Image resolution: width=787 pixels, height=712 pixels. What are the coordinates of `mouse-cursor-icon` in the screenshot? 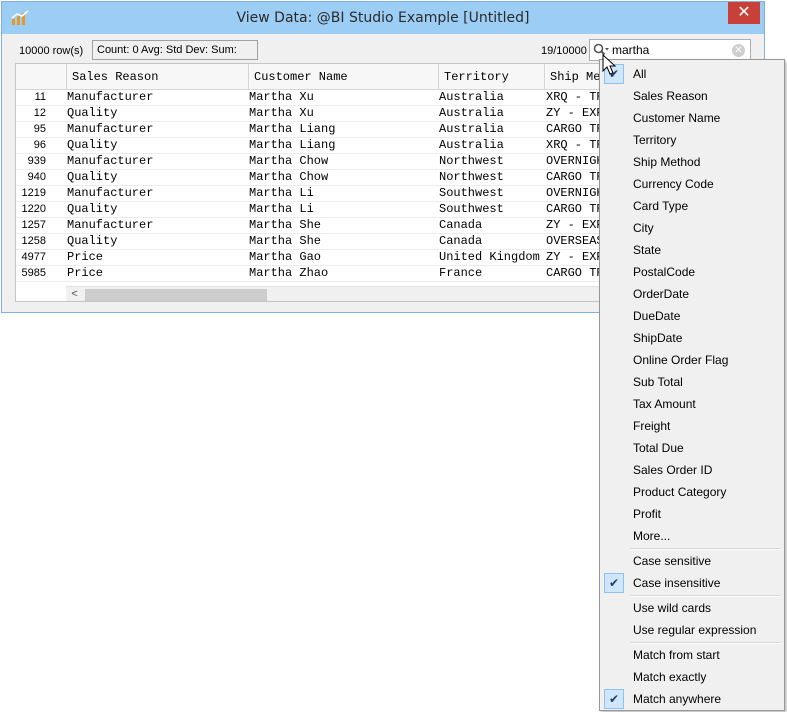 It's located at (609, 64).